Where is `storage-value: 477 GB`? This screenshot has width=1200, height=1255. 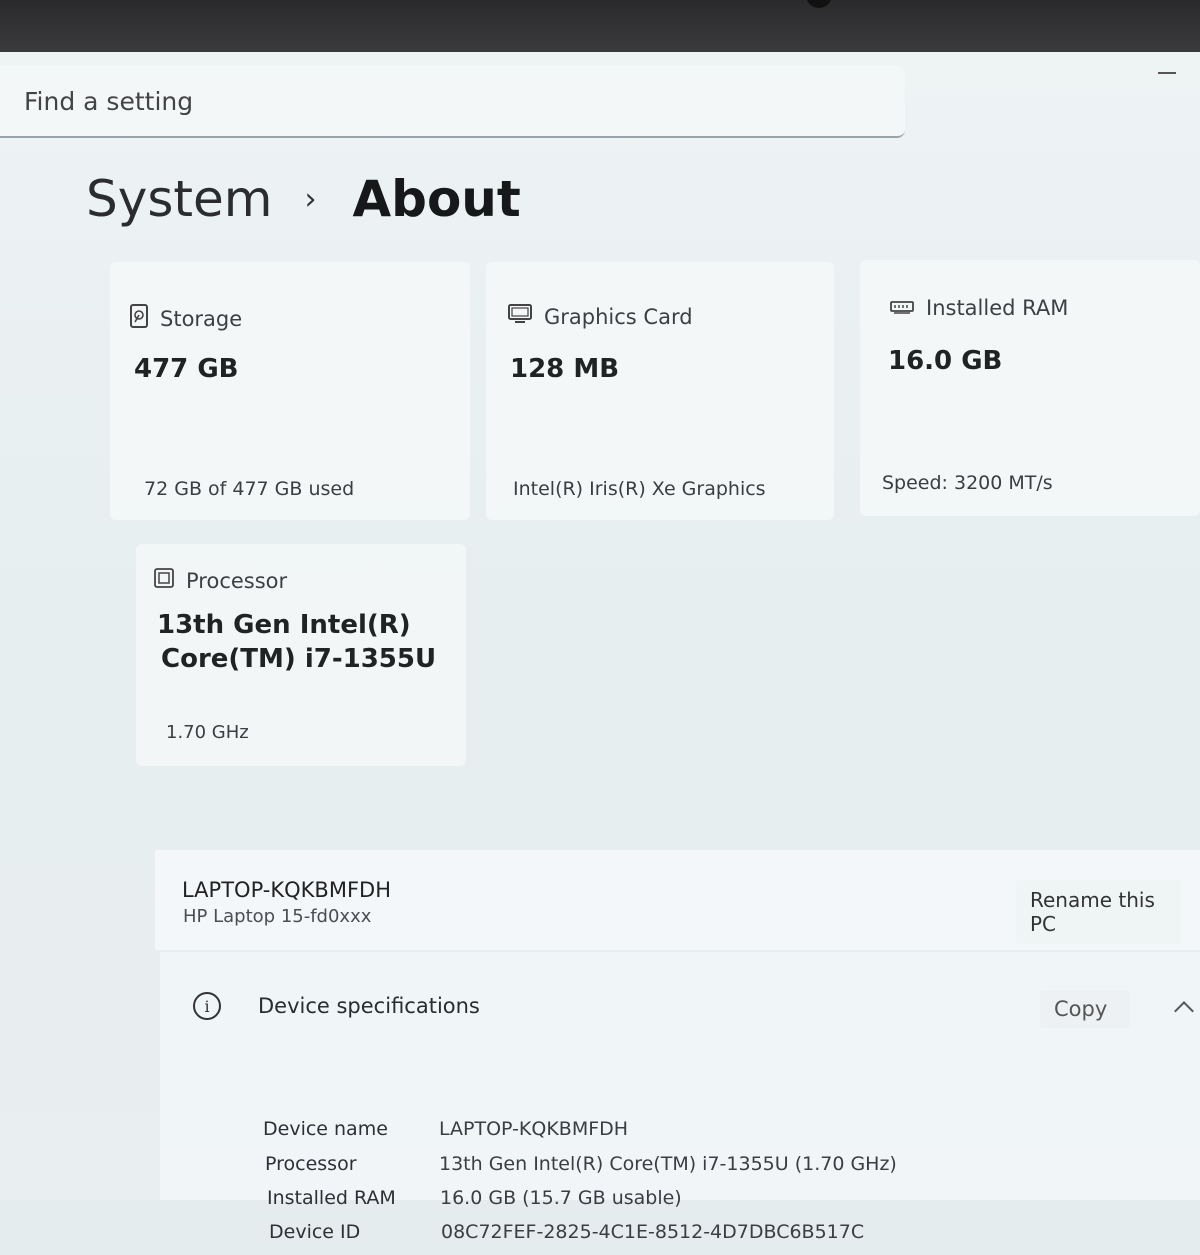 storage-value: 477 GB is located at coordinates (186, 369).